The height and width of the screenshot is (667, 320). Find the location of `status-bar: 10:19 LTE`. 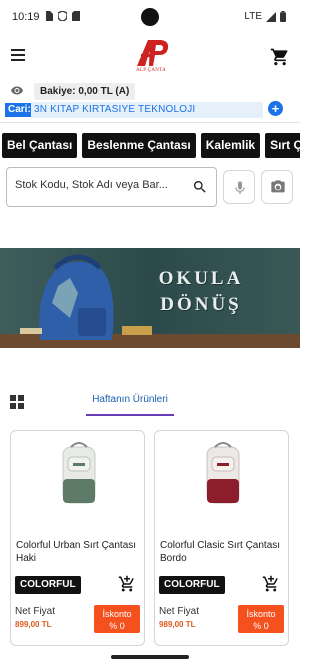

status-bar: 10:19 LTE is located at coordinates (150, 18).